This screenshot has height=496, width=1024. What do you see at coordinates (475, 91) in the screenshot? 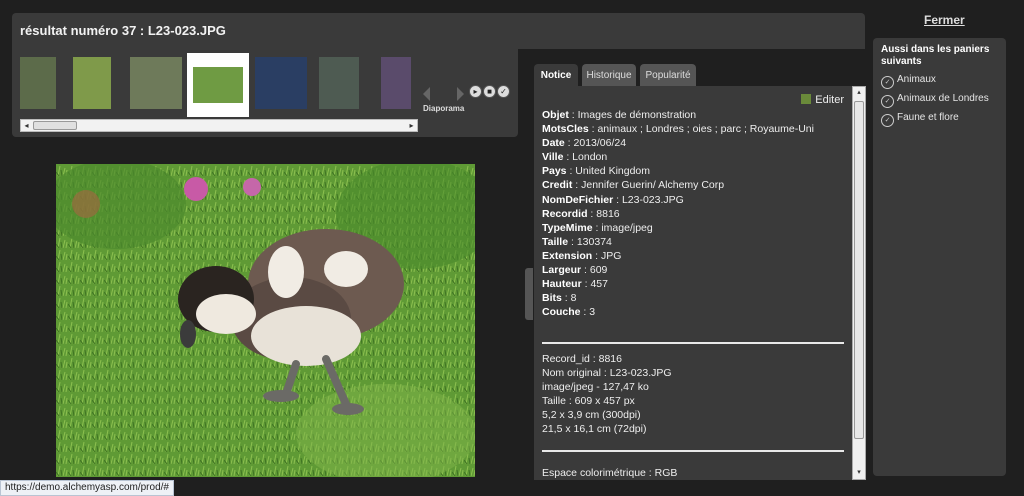
I see `play-icon: ▸` at bounding box center [475, 91].